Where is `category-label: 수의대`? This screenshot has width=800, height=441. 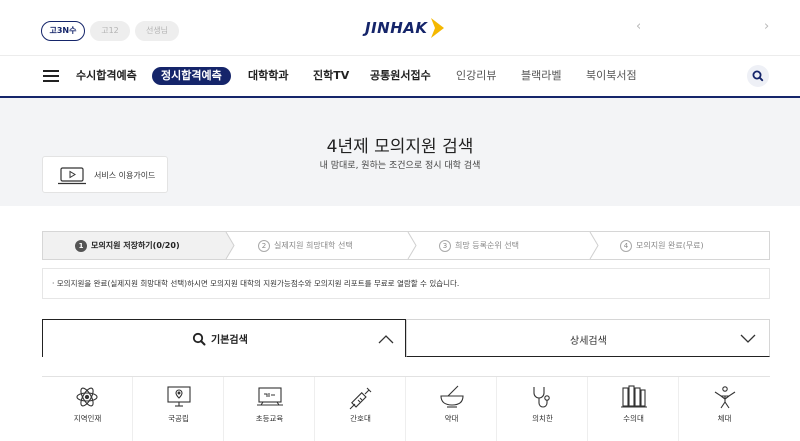 category-label: 수의대 is located at coordinates (633, 418).